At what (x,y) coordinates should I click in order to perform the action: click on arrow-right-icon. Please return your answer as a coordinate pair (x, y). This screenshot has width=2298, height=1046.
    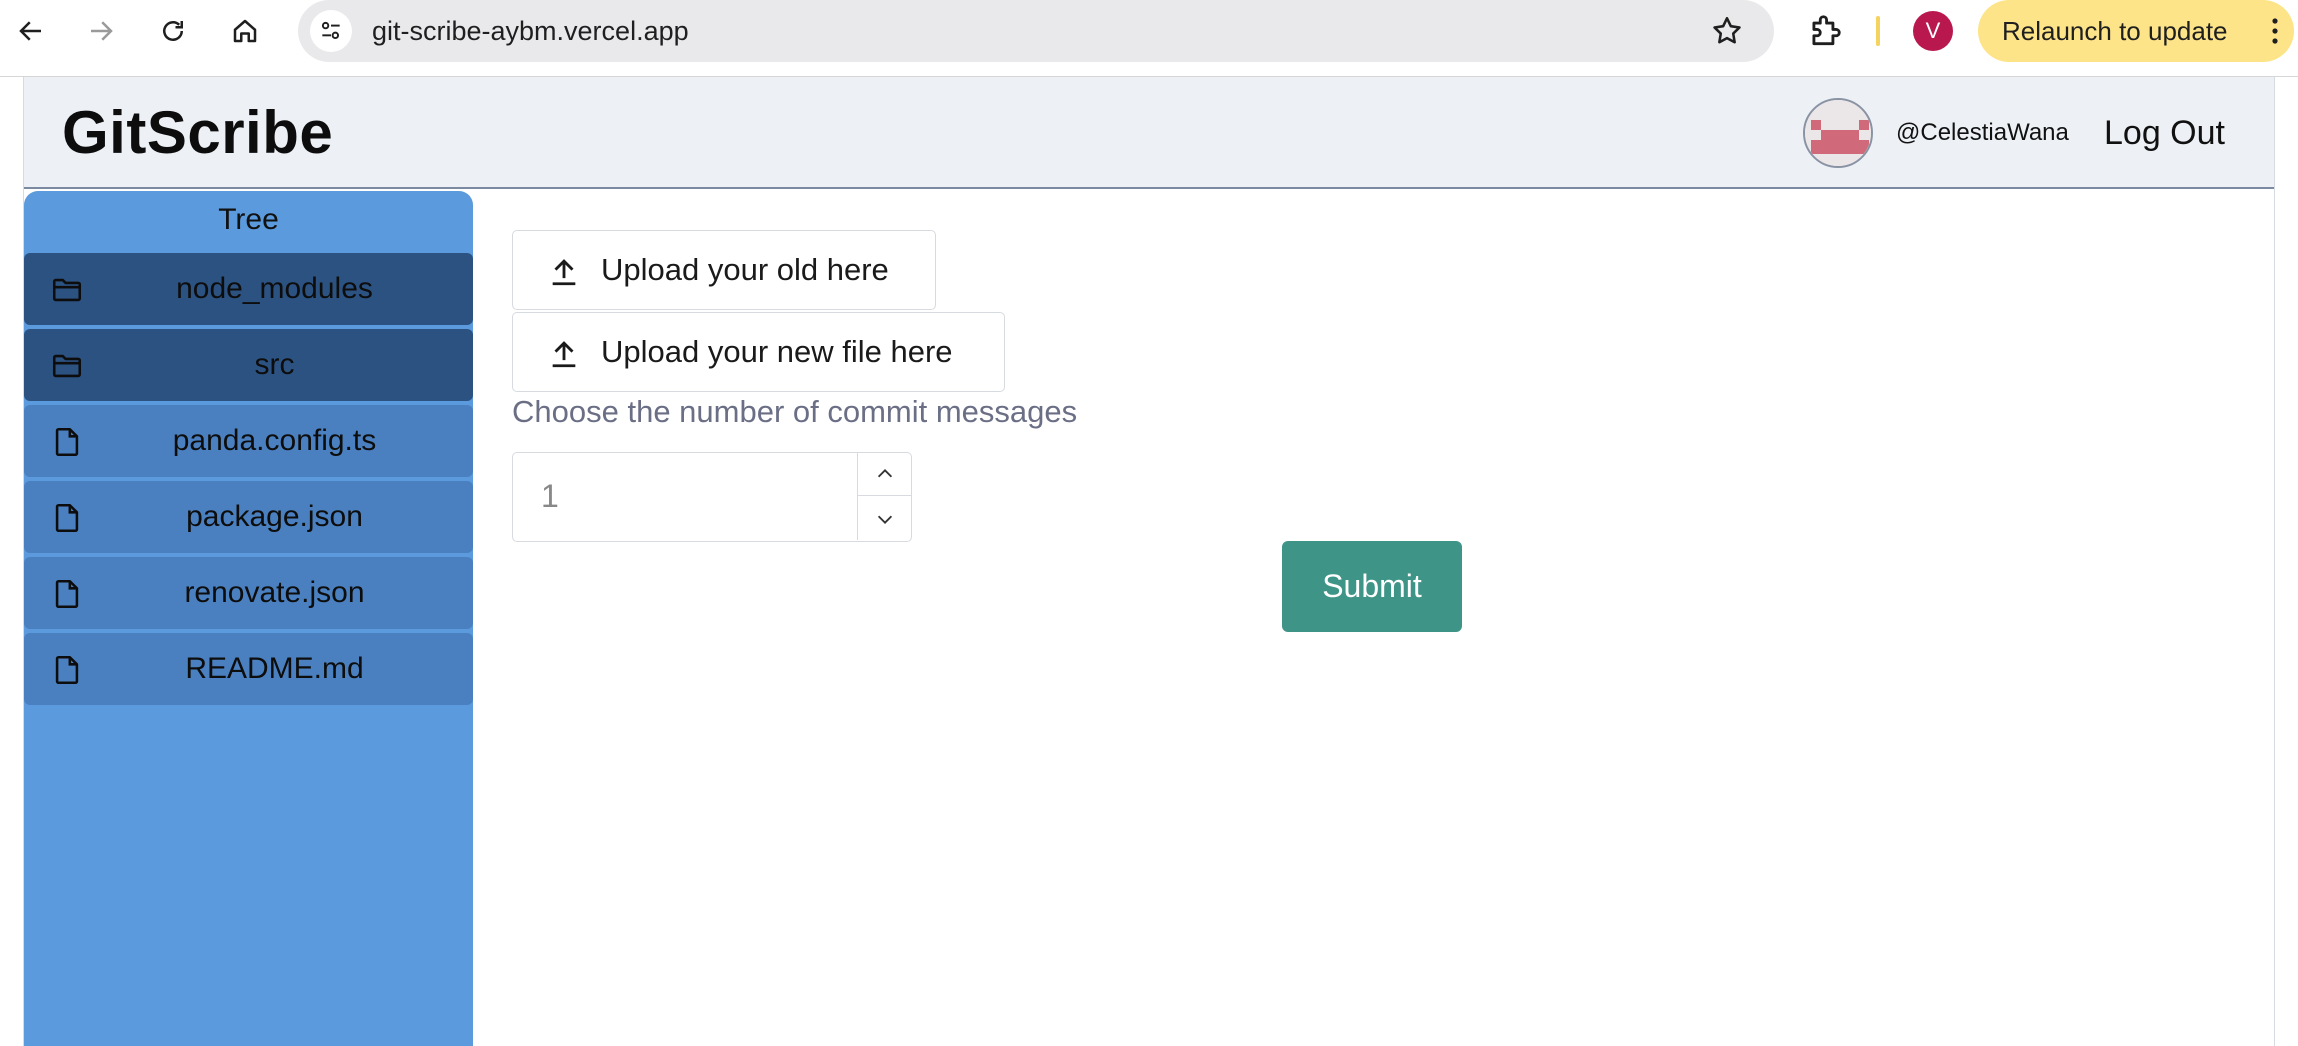
    Looking at the image, I should click on (102, 31).